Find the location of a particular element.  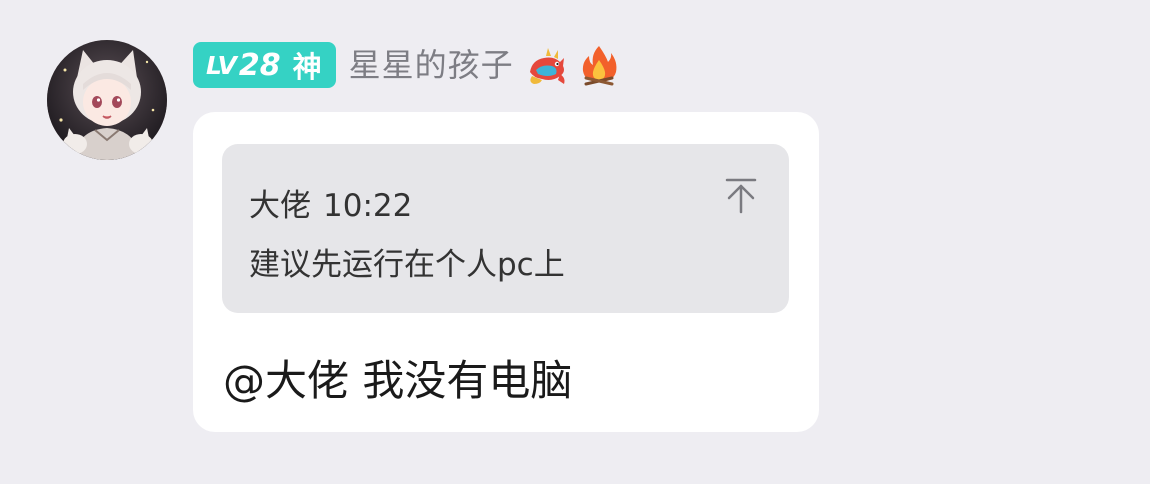

quote-author: 大佬 is located at coordinates (280, 206).